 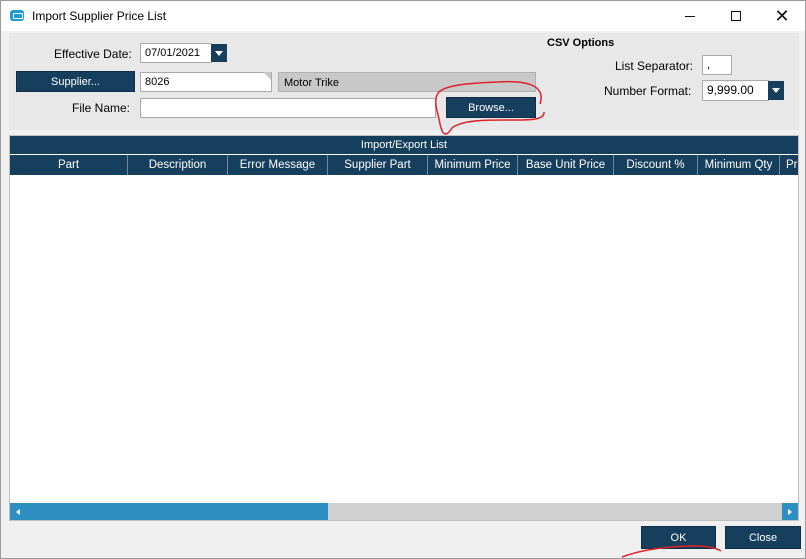 I want to click on maximize-button, so click(x=736, y=16).